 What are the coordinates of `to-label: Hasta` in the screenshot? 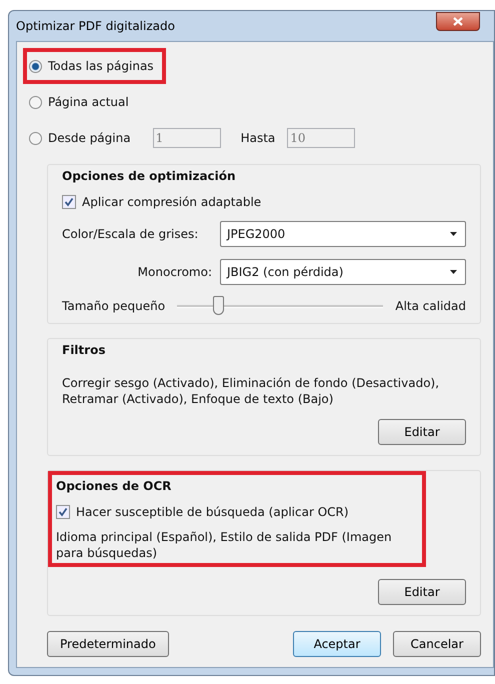 It's located at (258, 138).